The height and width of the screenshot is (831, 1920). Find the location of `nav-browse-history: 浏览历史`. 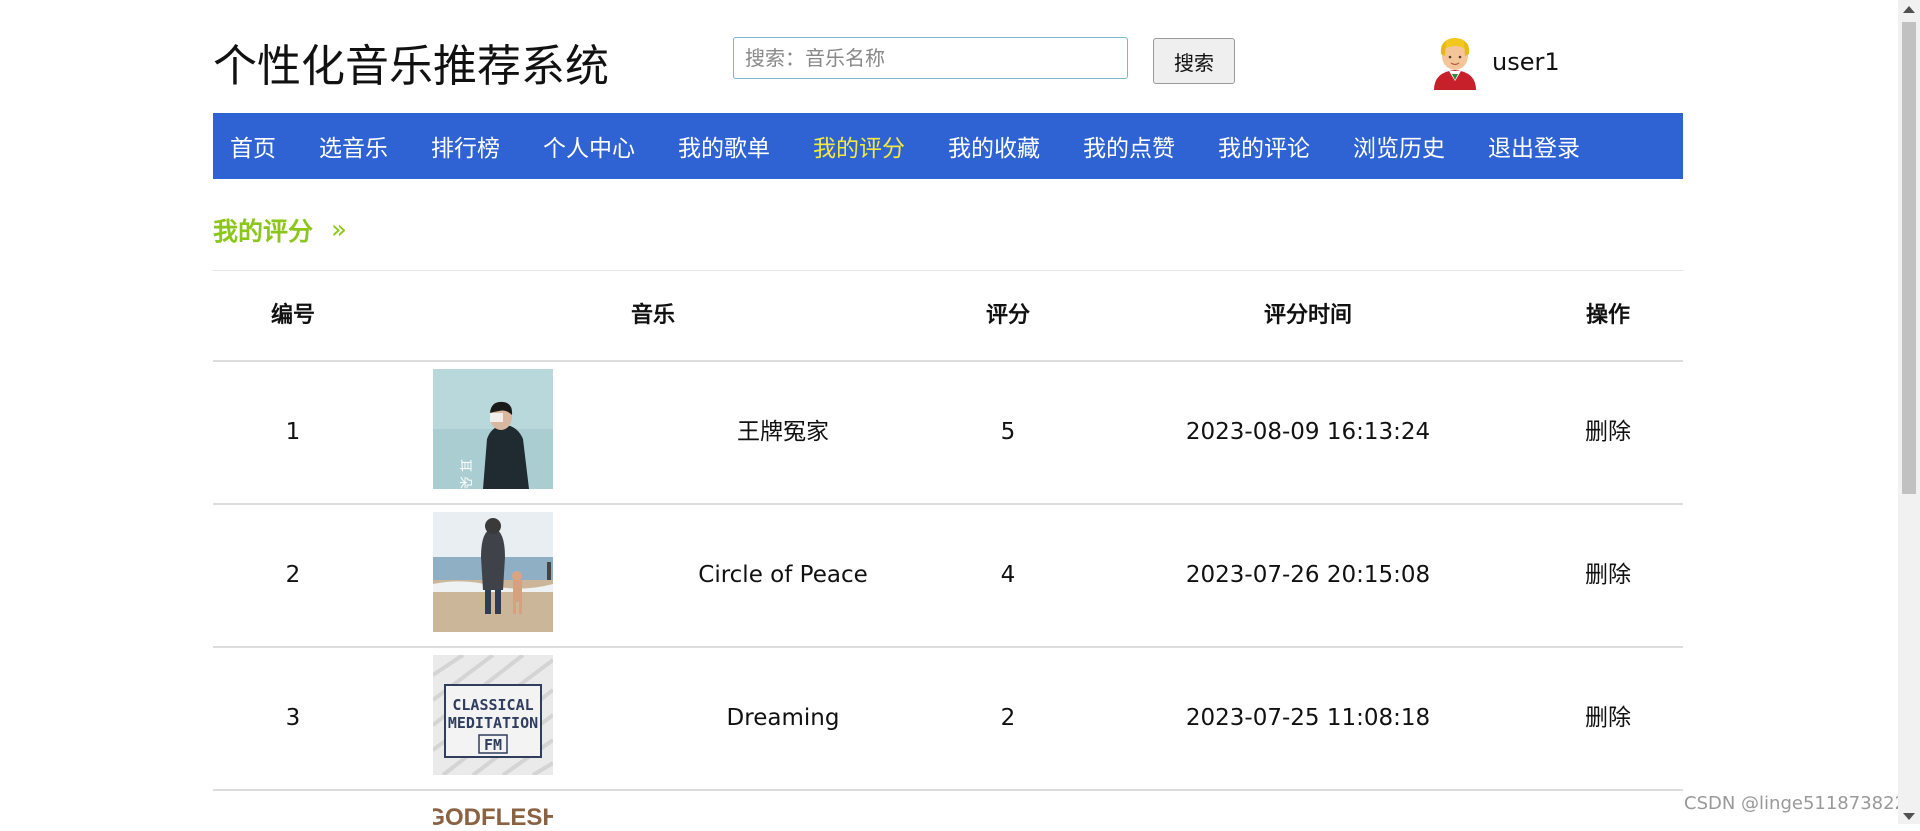

nav-browse-history: 浏览历史 is located at coordinates (1399, 146).